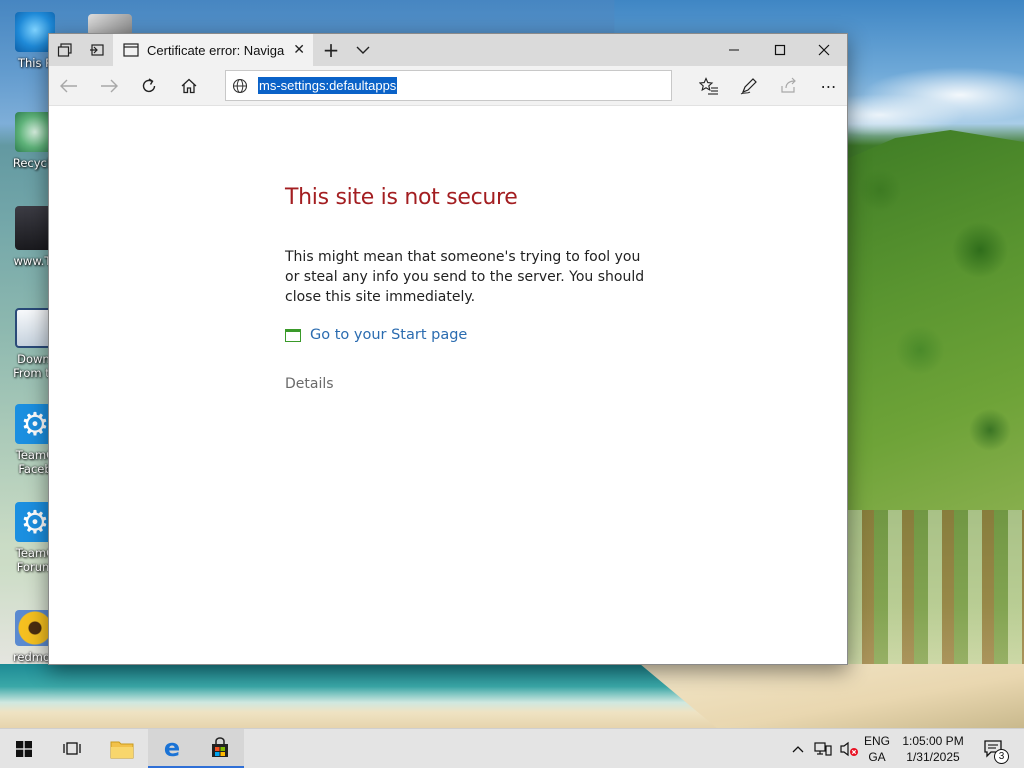 The width and height of the screenshot is (1024, 768). I want to click on taskbar: e ENG GA 1:05:00 PM 1/31/2025 3, so click(512, 748).